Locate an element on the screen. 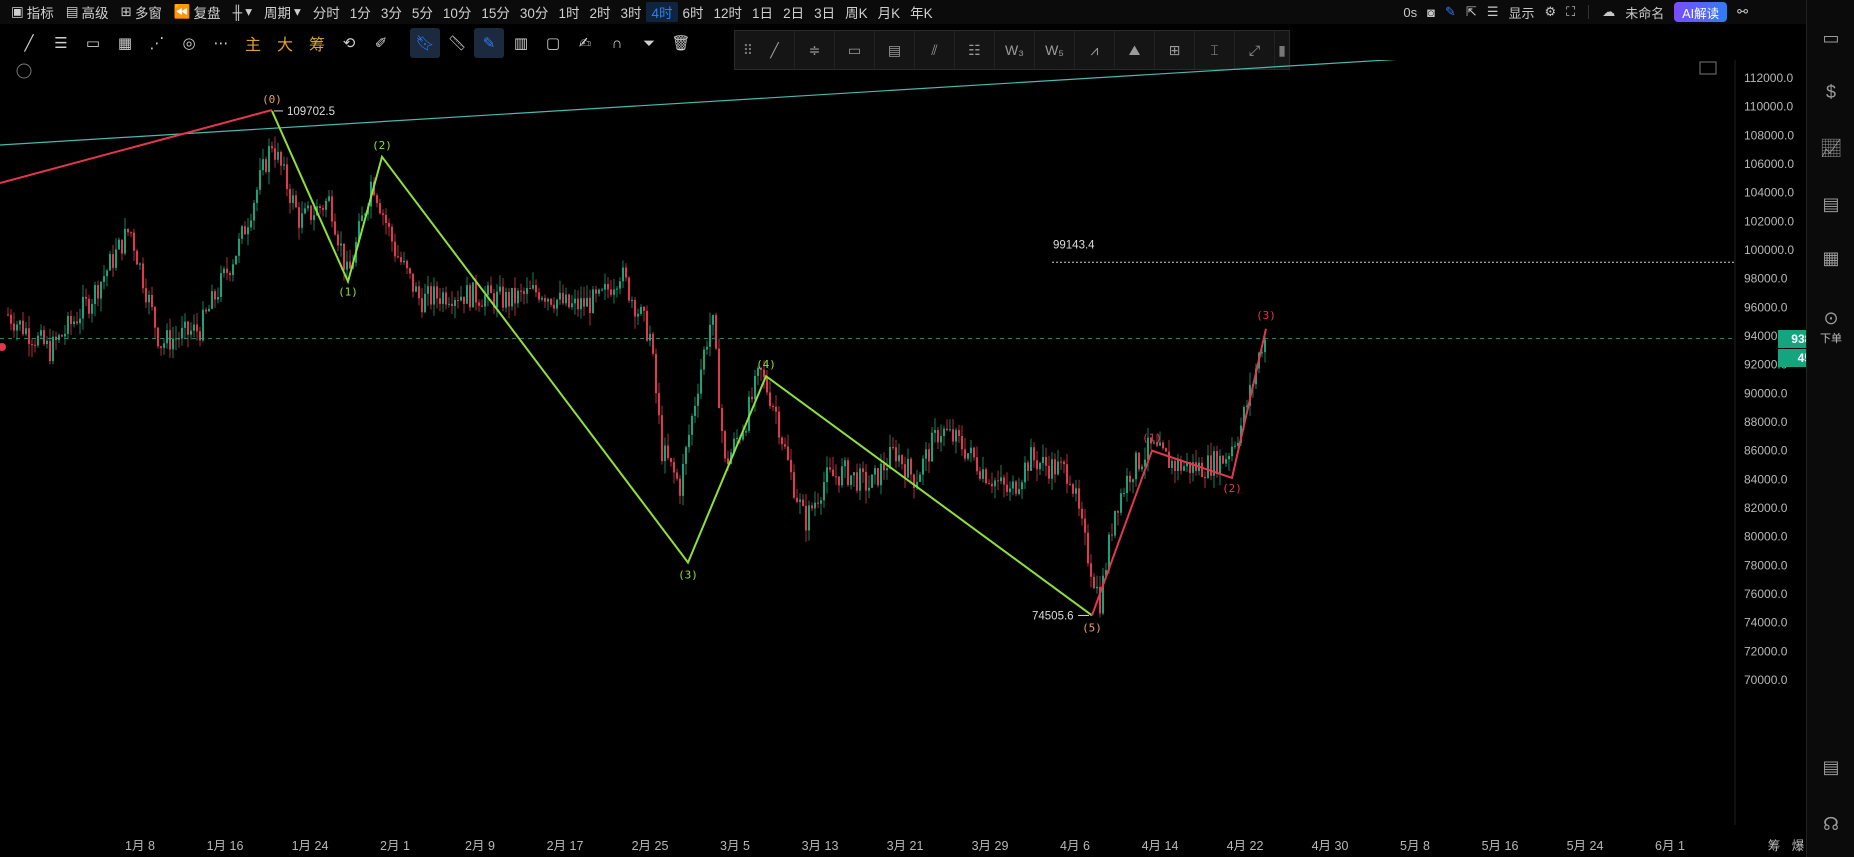 The height and width of the screenshot is (857, 1854). filter-icon: ⏷ is located at coordinates (649, 43).